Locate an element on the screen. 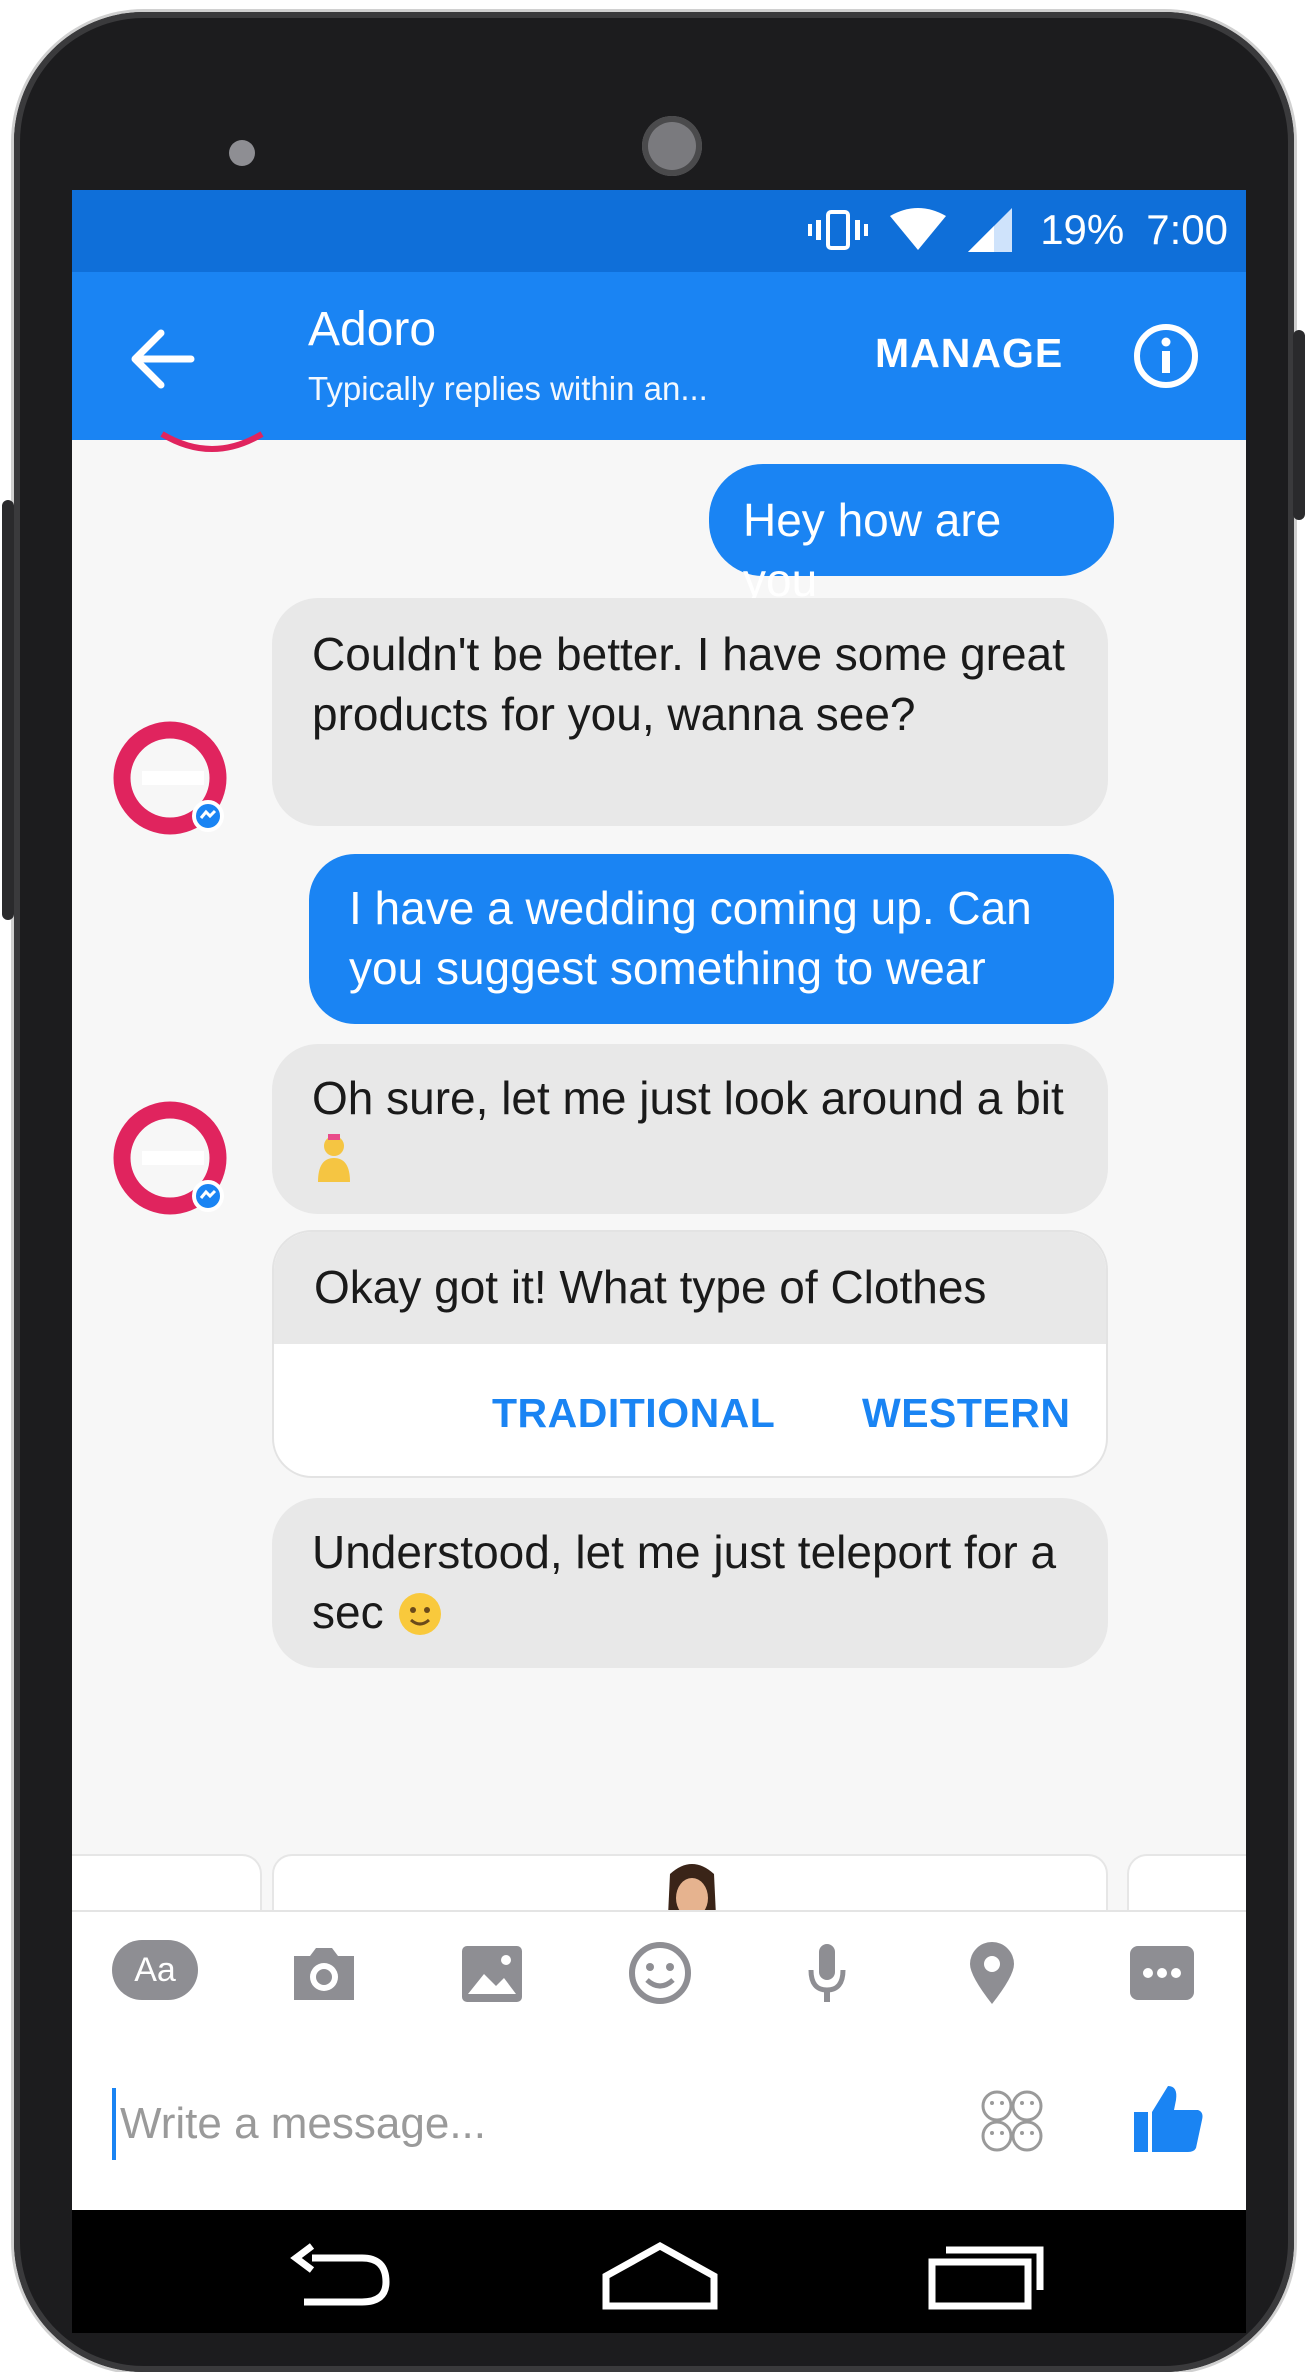 This screenshot has height=2372, width=1307. camera-icon is located at coordinates (324, 1973).